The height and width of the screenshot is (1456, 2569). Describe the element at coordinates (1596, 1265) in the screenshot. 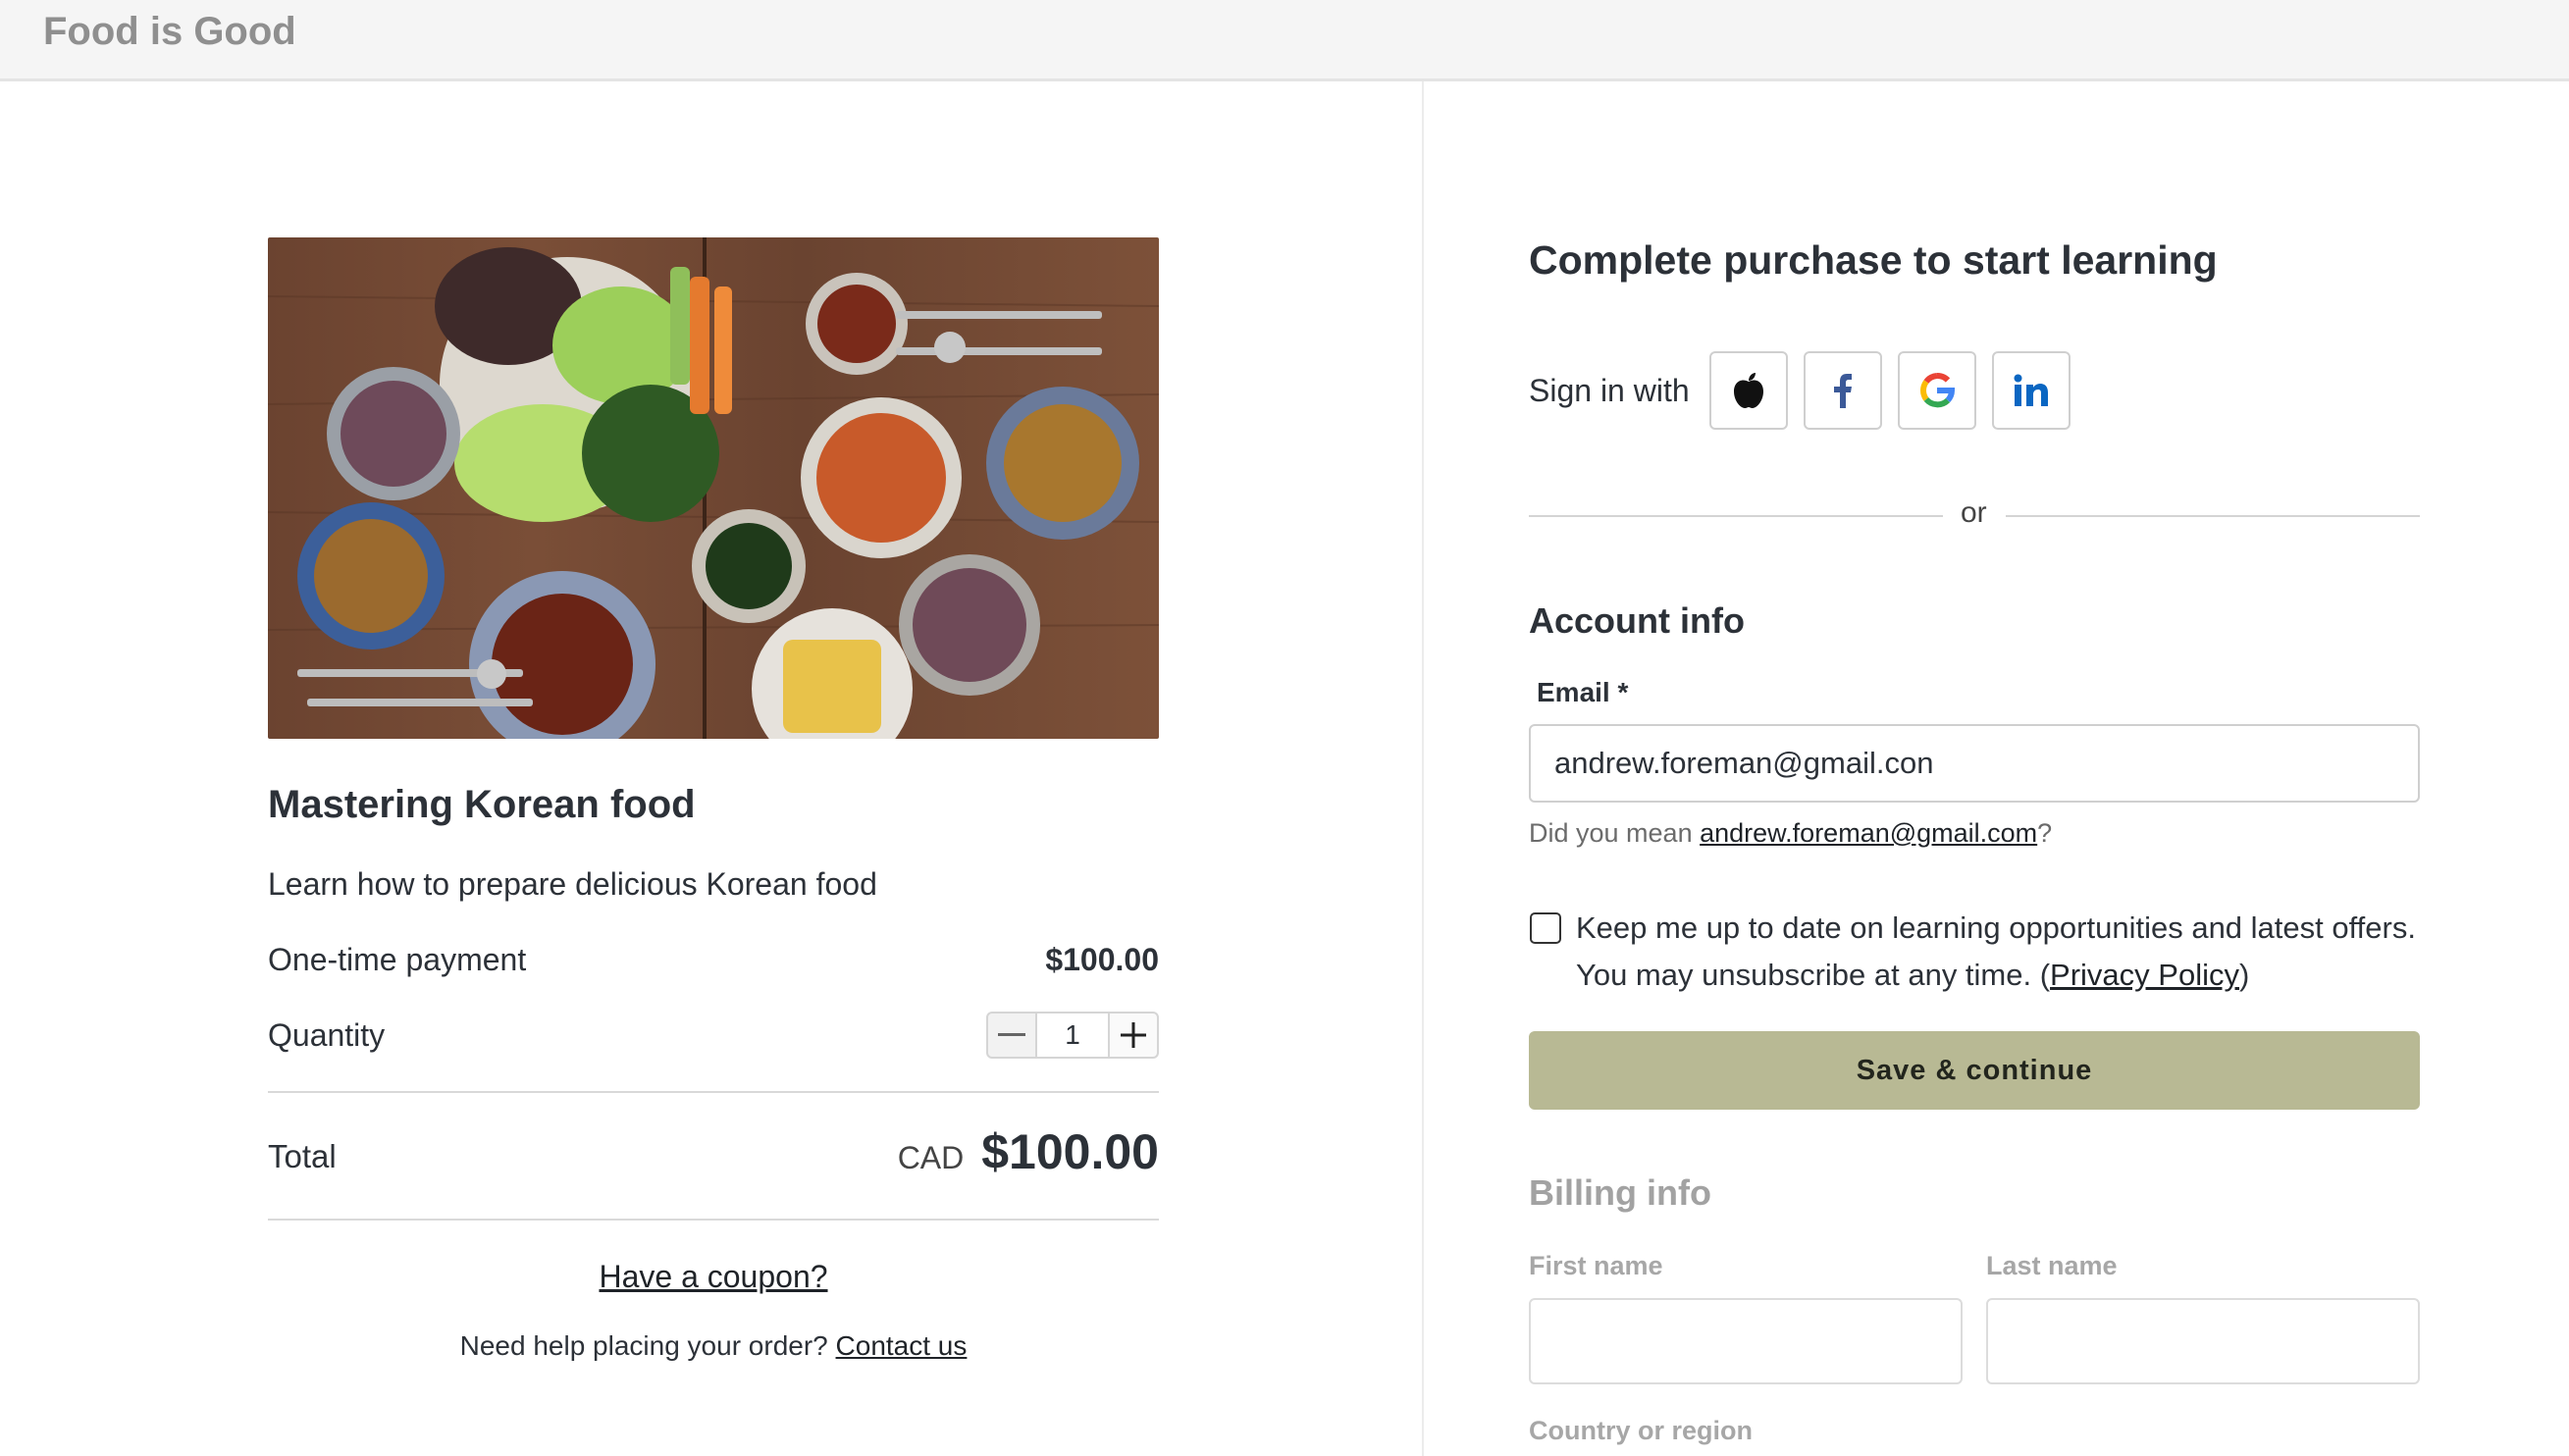

I see `first-name-label: First name` at that location.